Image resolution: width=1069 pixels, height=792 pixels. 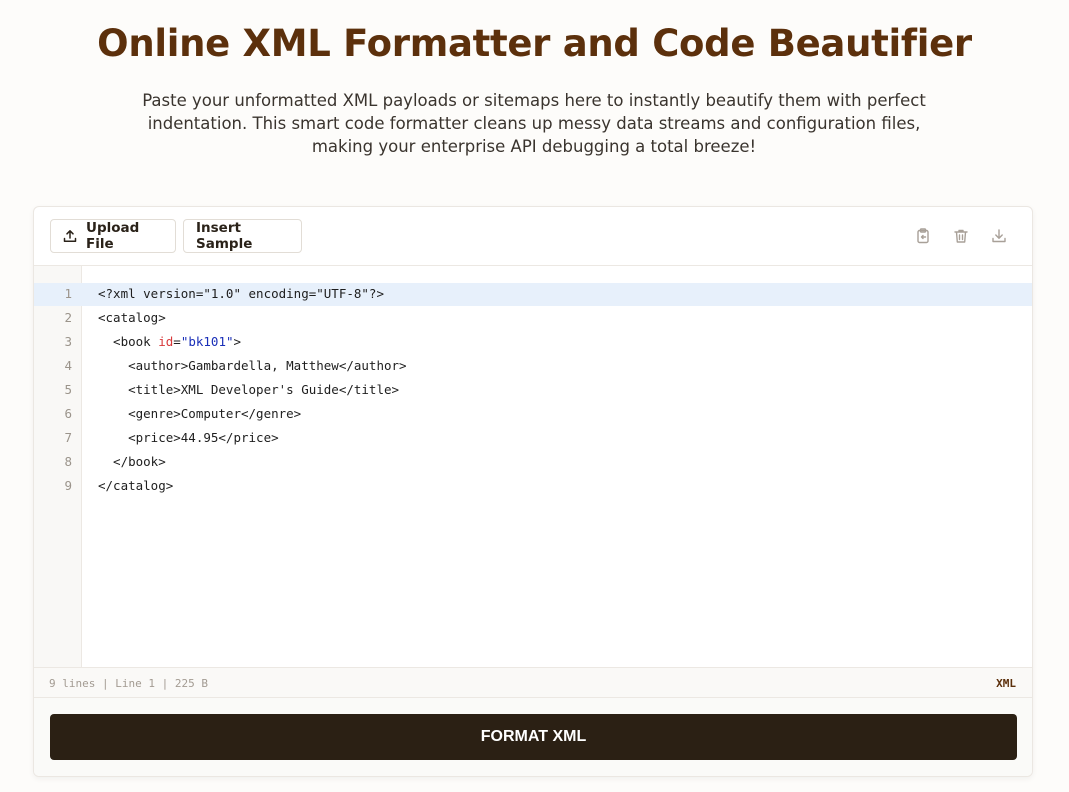 I want to click on code-text: <catalog>, so click(x=132, y=317).